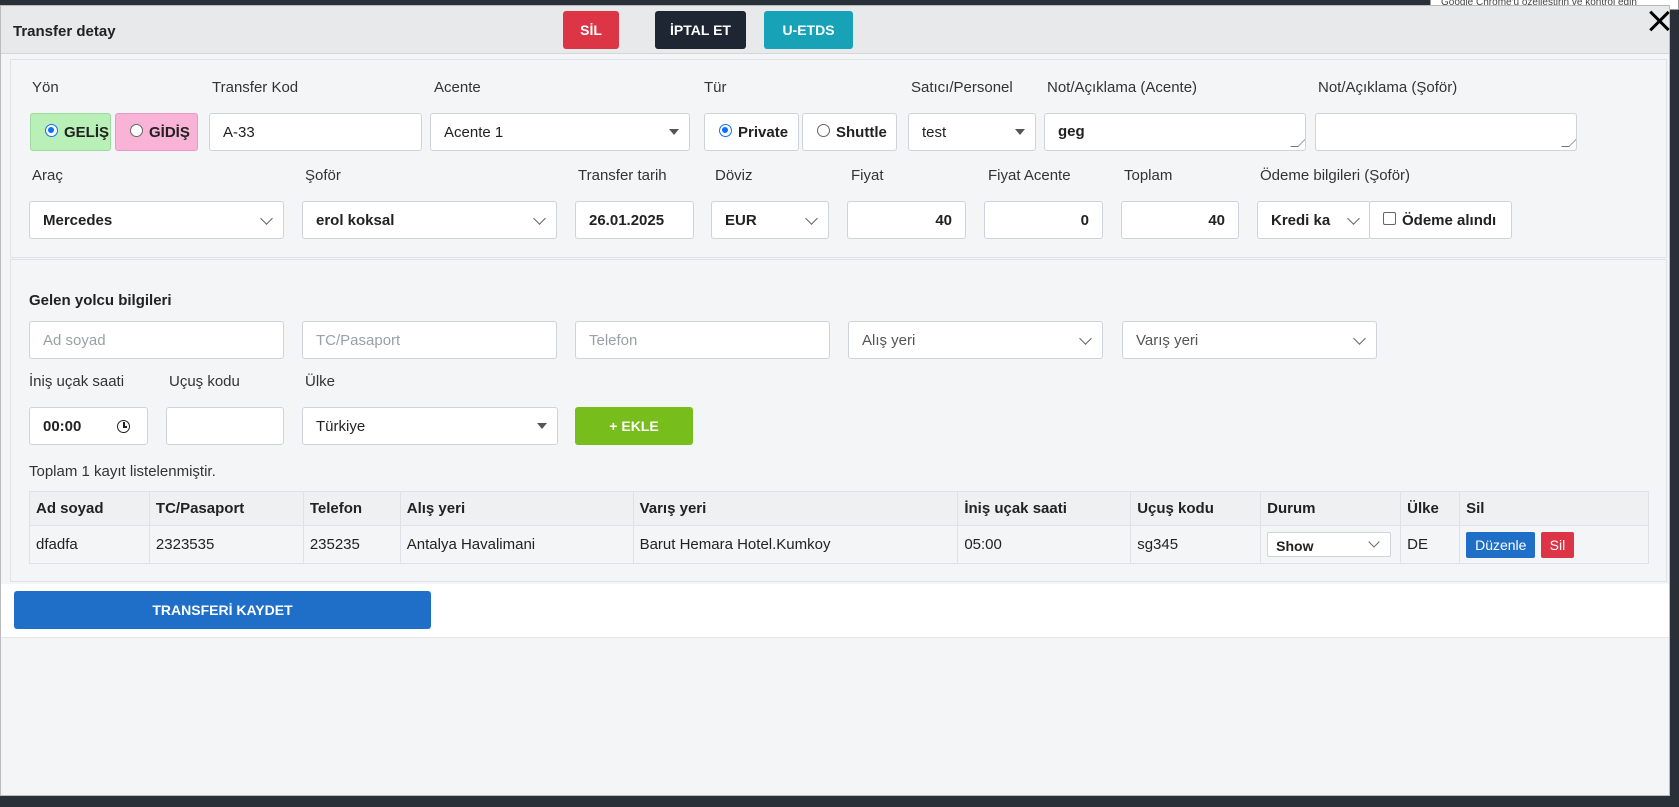 The image size is (1679, 807). Describe the element at coordinates (591, 30) in the screenshot. I see `delete-button: SİL` at that location.